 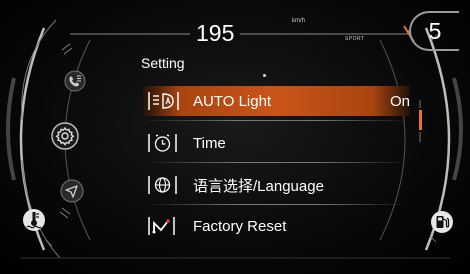 What do you see at coordinates (34, 222) in the screenshot?
I see `coolant-temperature-icon` at bounding box center [34, 222].